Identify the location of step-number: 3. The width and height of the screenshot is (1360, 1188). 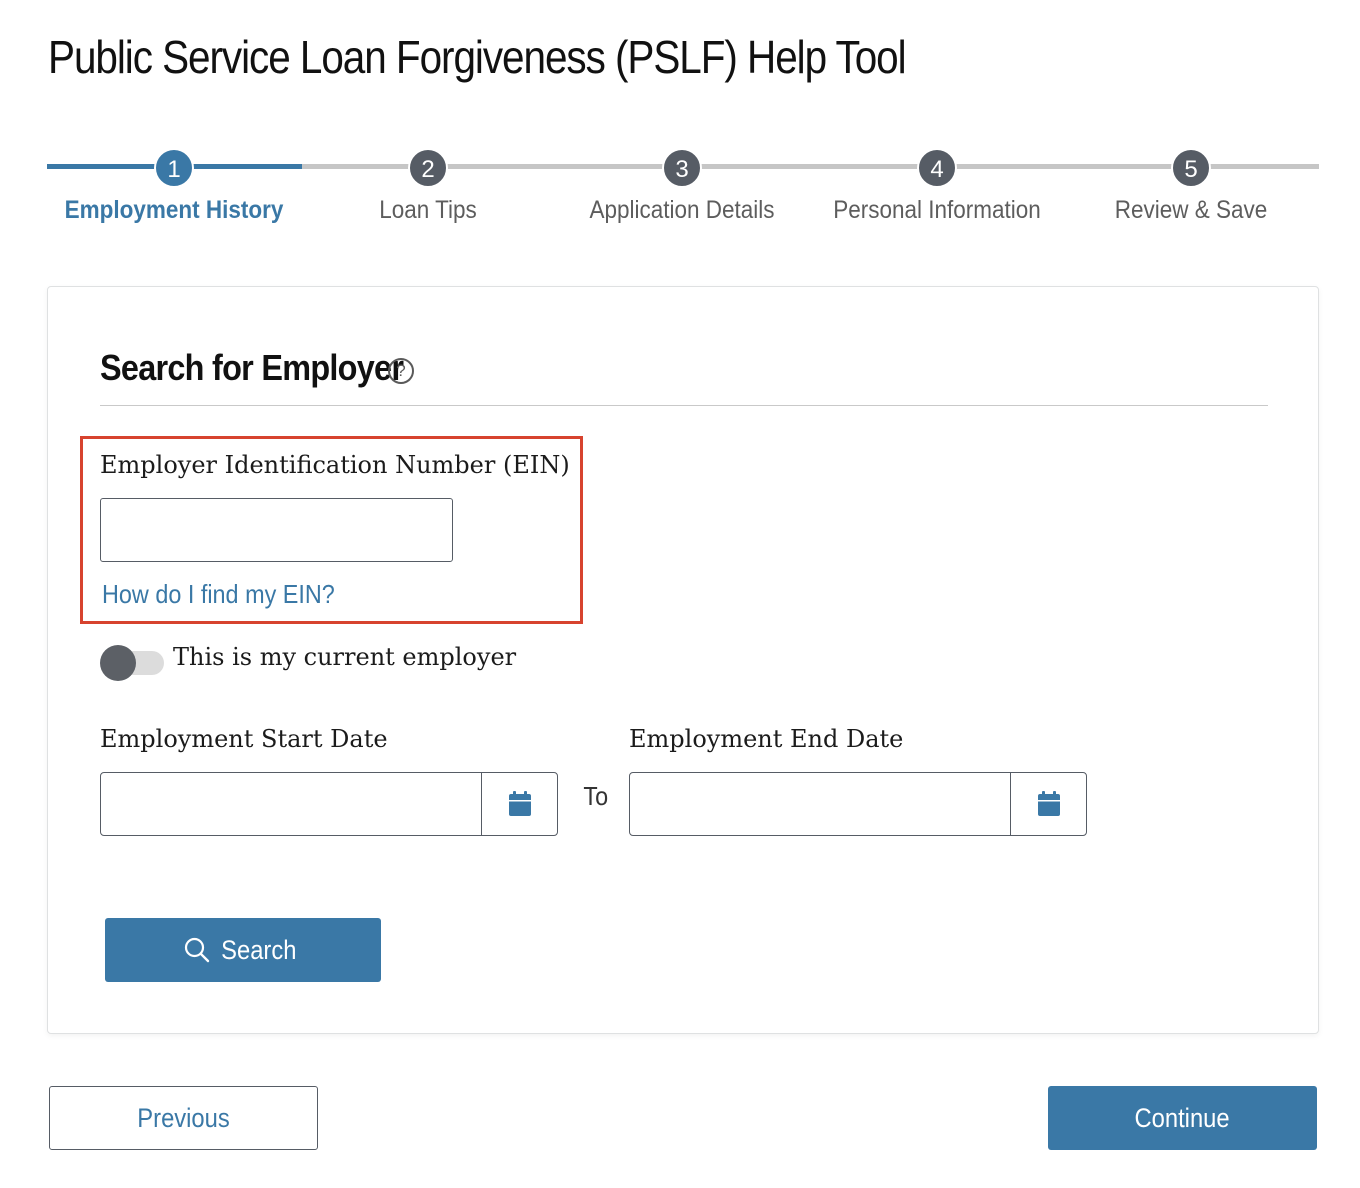
(682, 168).